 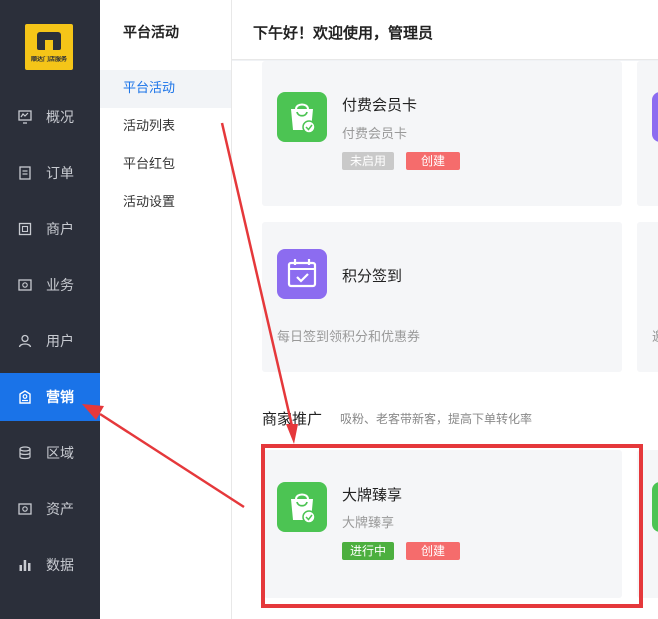 What do you see at coordinates (25, 565) in the screenshot?
I see `bar-chart-icon` at bounding box center [25, 565].